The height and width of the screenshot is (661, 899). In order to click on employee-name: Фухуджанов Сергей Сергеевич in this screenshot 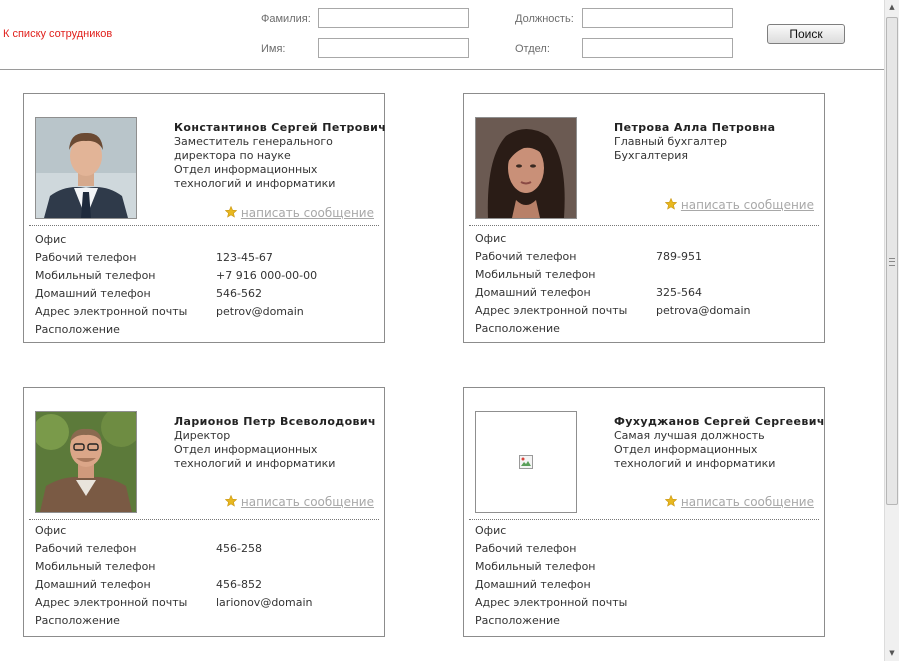, I will do `click(719, 421)`.